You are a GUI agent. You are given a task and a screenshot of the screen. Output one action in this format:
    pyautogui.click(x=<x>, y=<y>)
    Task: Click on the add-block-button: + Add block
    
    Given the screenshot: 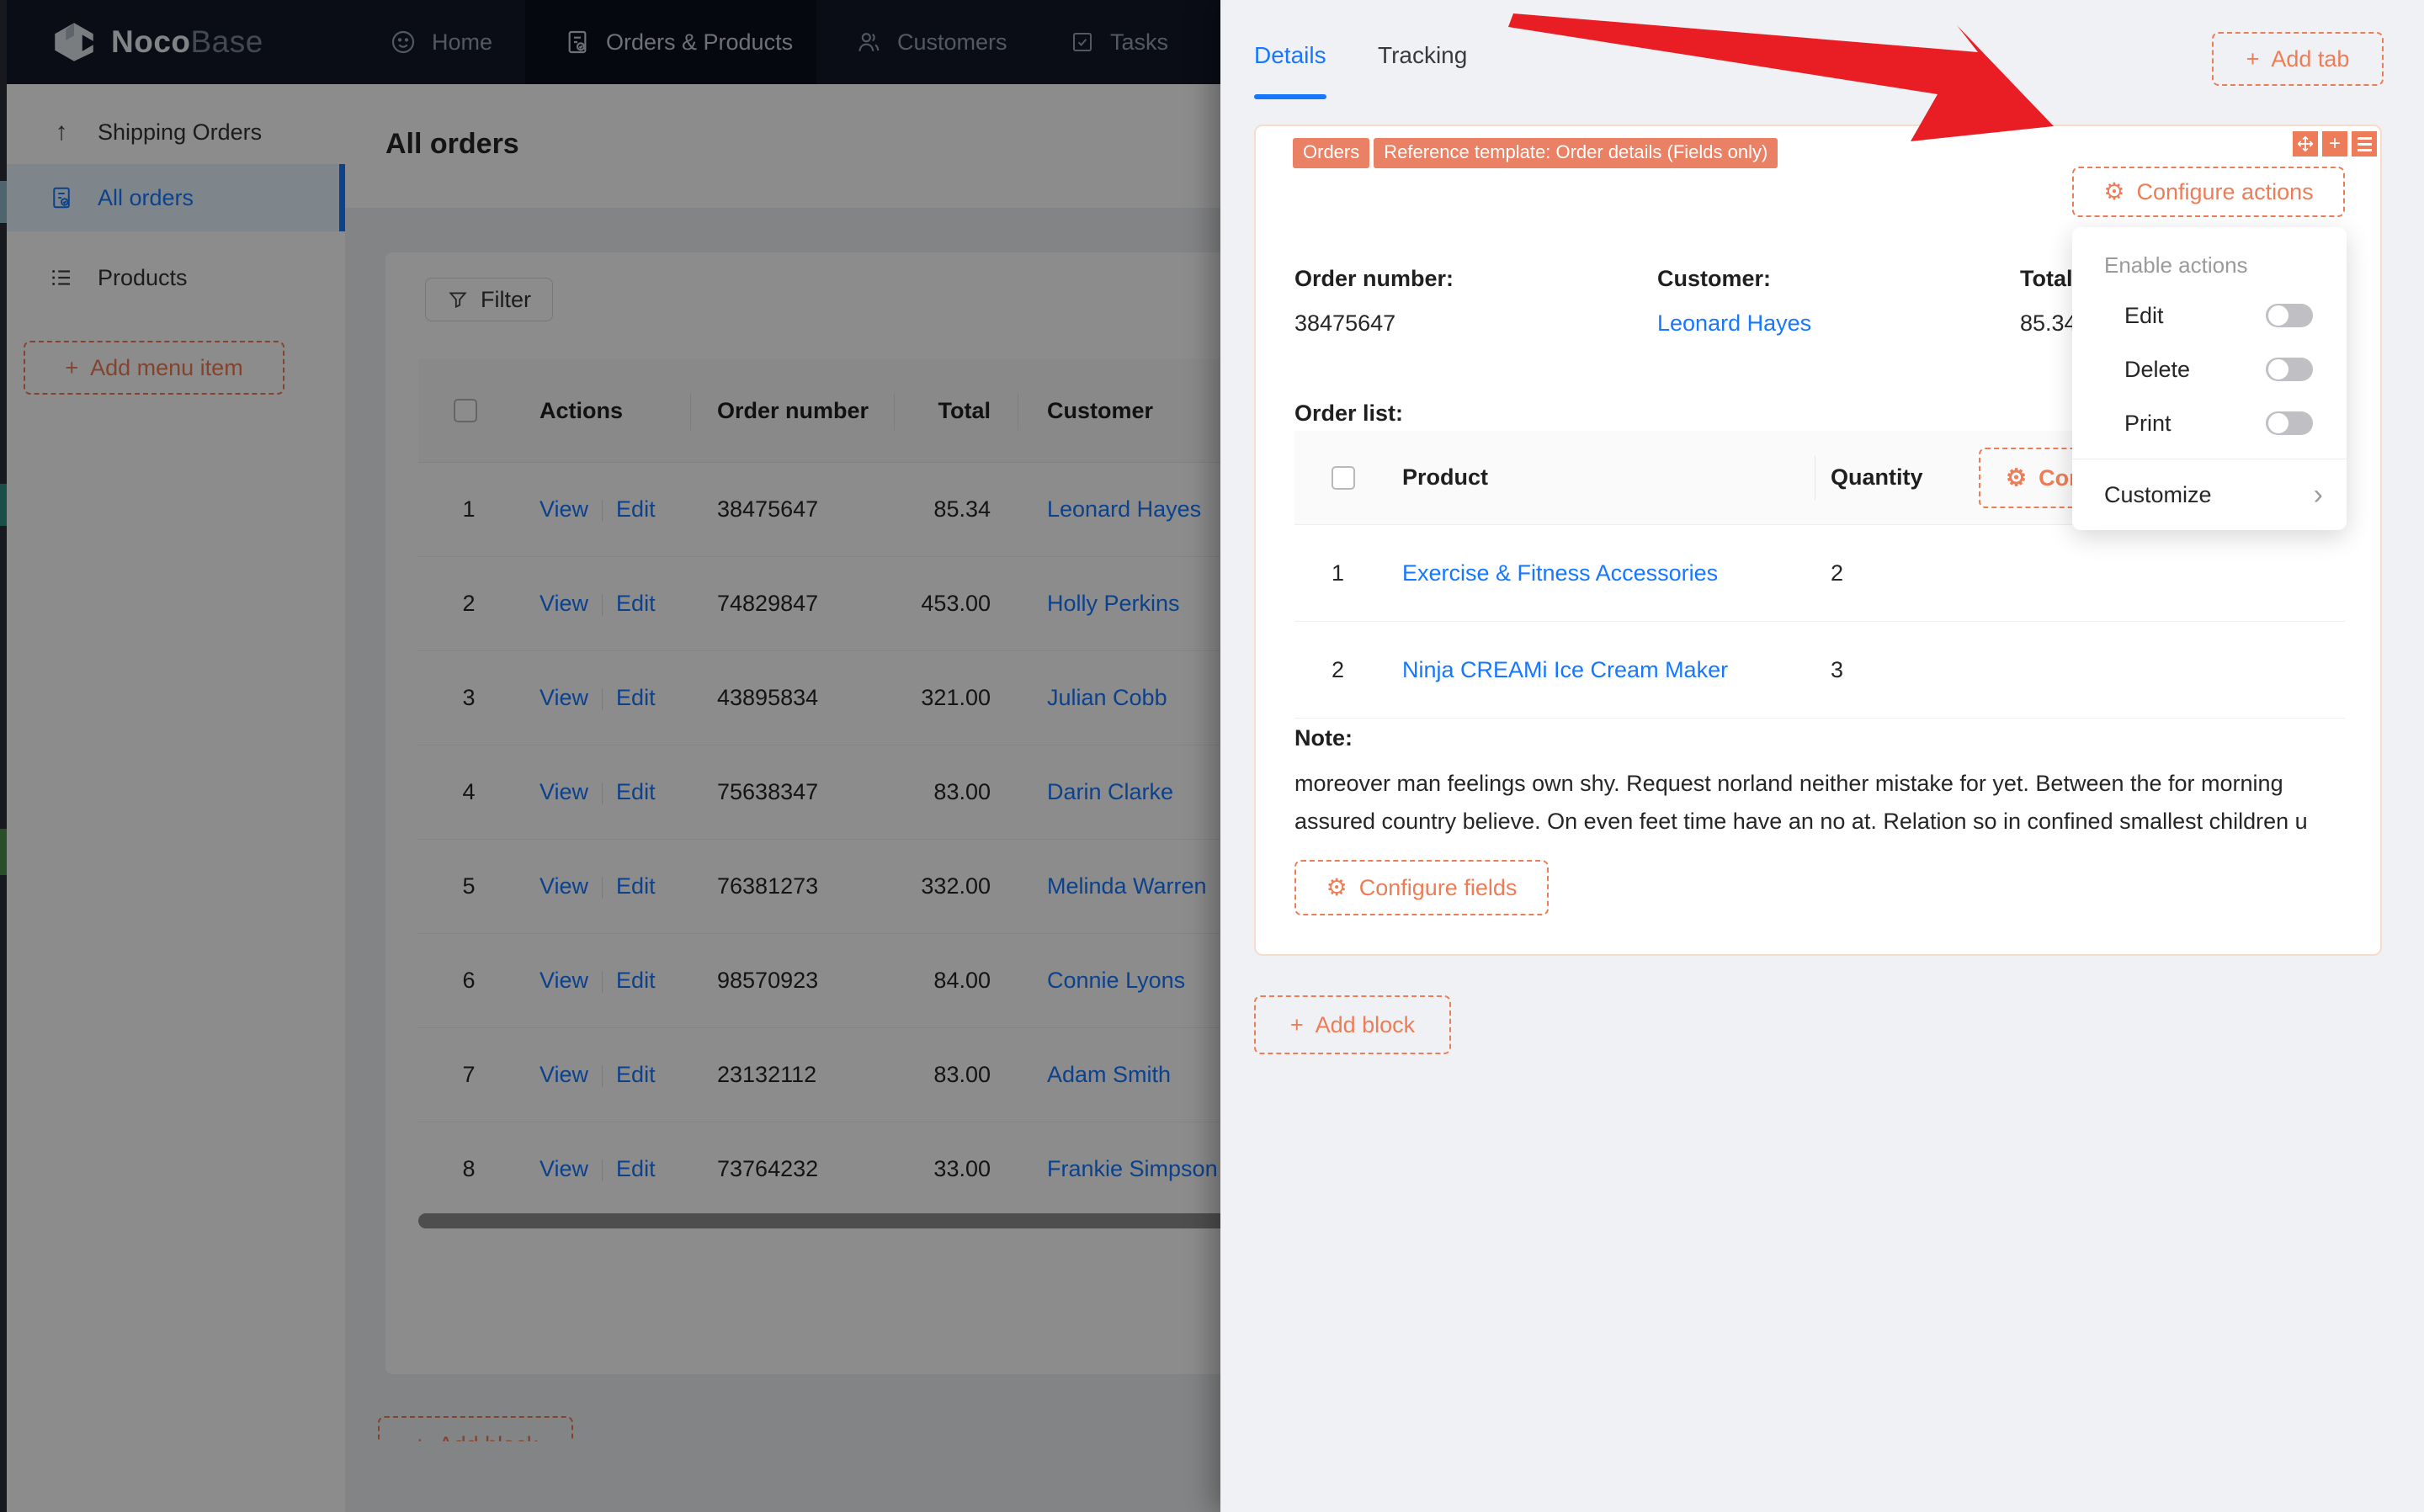 What is the action you would take?
    pyautogui.click(x=1352, y=1024)
    